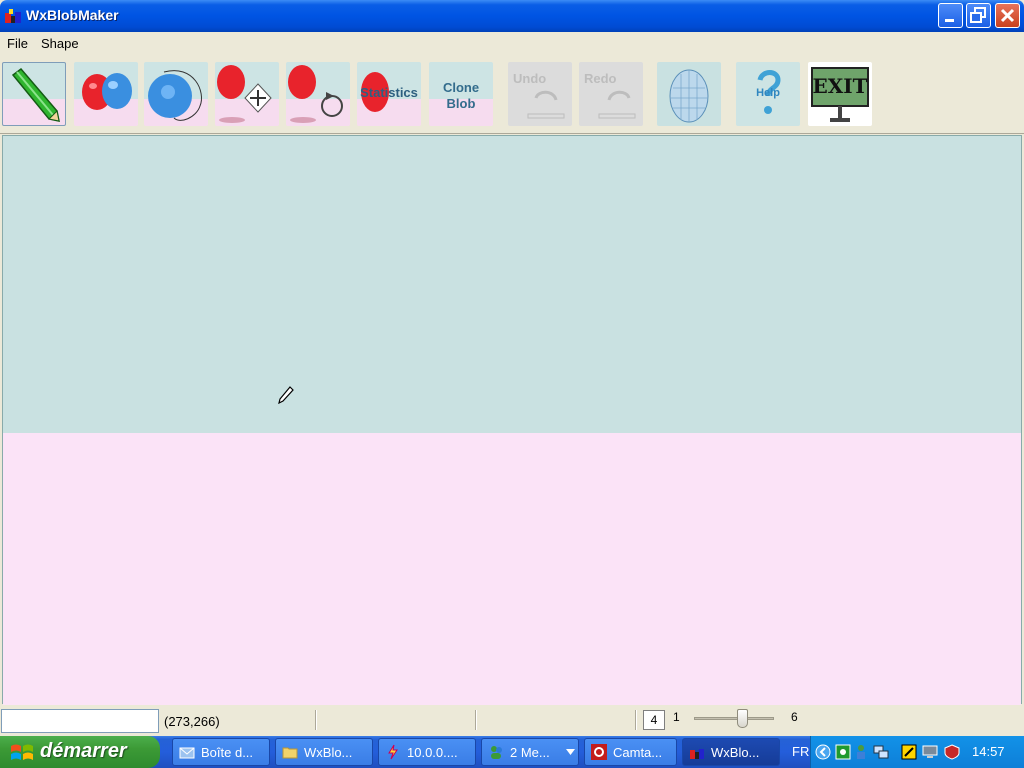 The width and height of the screenshot is (1024, 768). Describe the element at coordinates (546, 104) in the screenshot. I see `undo-icon` at that location.